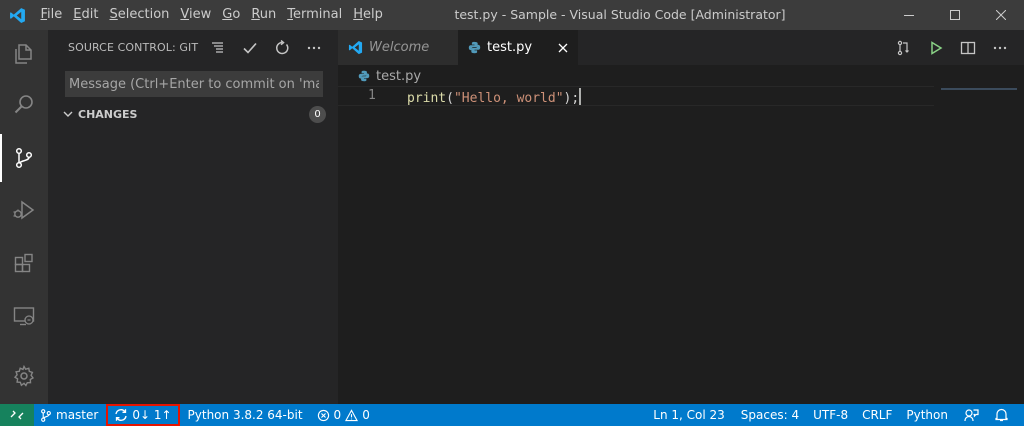 This screenshot has width=1024, height=426. I want to click on minimize-icon, so click(909, 15).